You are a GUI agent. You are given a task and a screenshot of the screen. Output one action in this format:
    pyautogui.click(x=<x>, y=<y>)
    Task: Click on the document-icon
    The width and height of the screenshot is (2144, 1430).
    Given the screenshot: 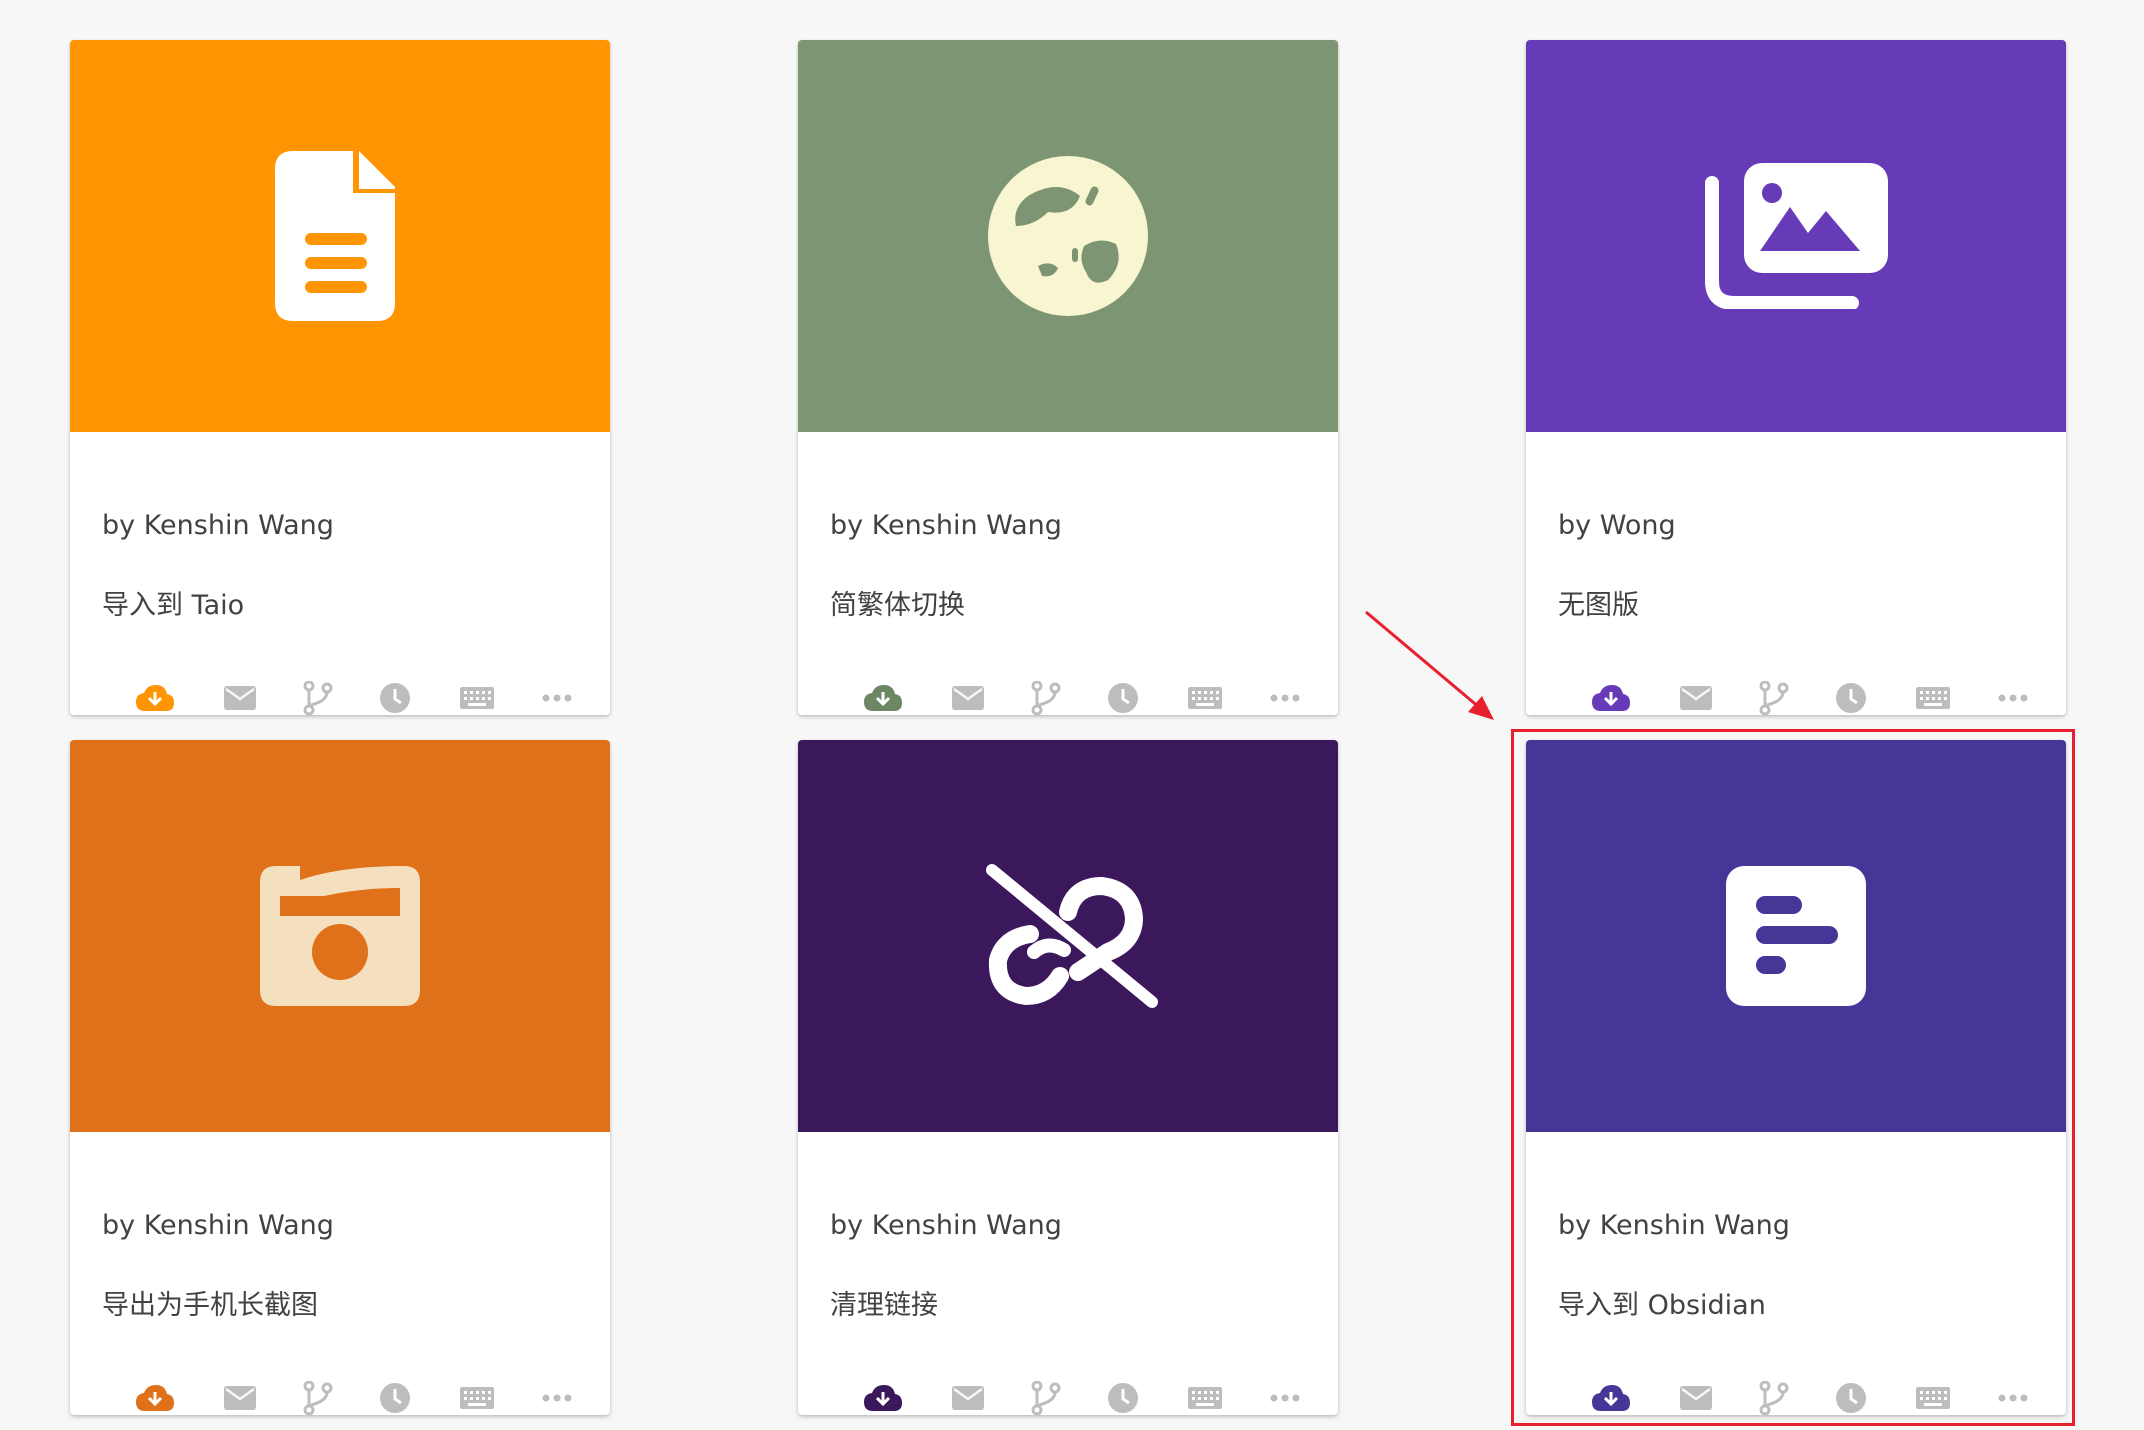 What is the action you would take?
    pyautogui.click(x=335, y=236)
    